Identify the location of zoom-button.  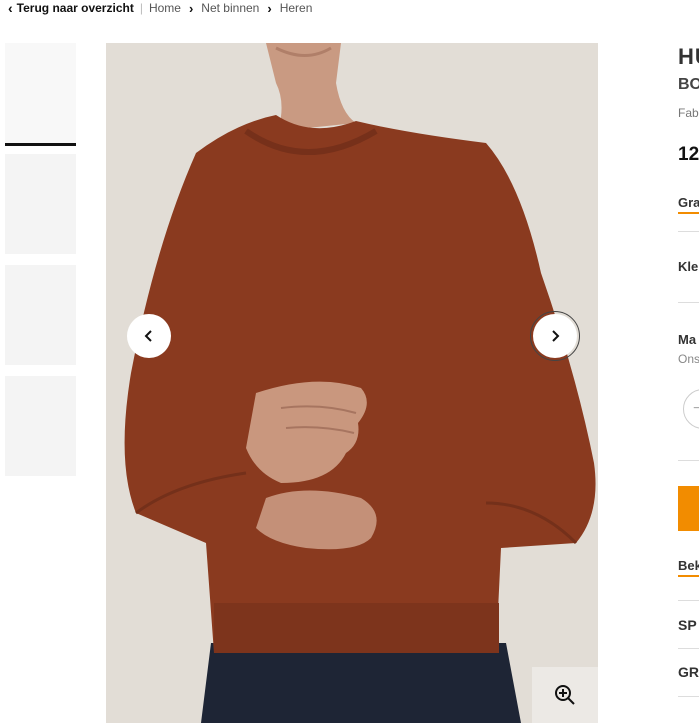
(565, 695).